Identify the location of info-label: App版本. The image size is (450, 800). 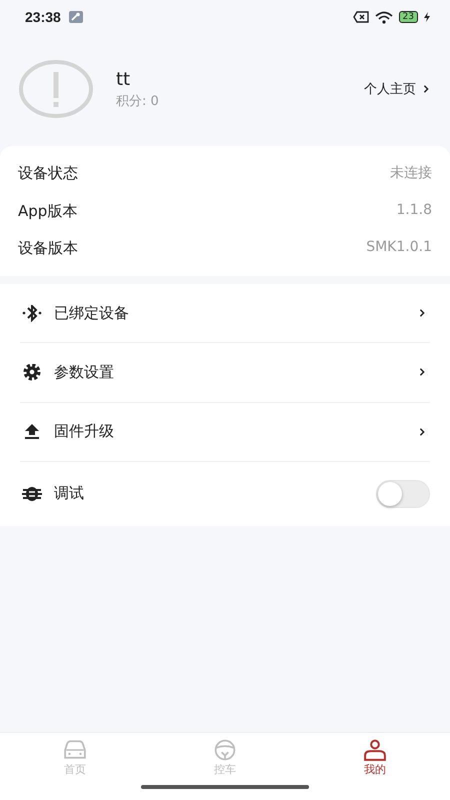
(48, 211).